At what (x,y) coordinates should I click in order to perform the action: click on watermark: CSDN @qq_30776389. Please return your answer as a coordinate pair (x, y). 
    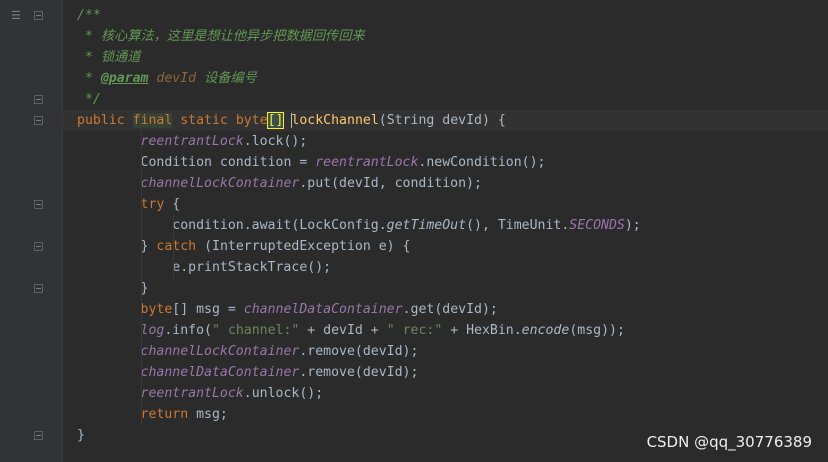
    Looking at the image, I should click on (729, 442).